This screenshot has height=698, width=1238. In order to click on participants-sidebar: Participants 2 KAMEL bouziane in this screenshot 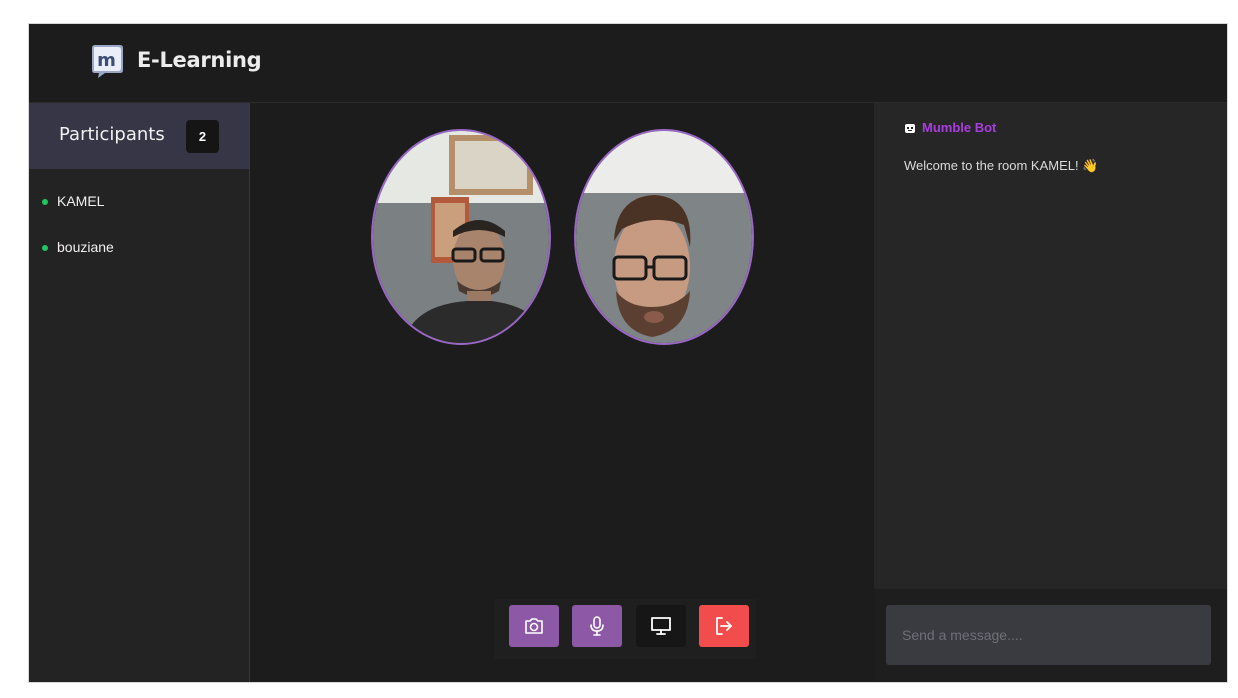, I will do `click(139, 392)`.